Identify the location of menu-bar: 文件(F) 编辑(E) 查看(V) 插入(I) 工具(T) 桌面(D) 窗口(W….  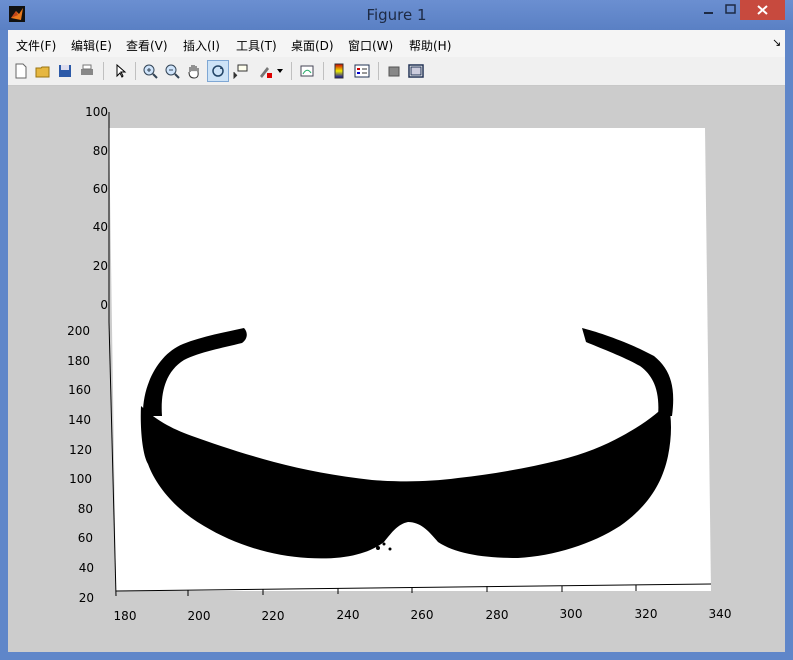
(396, 43).